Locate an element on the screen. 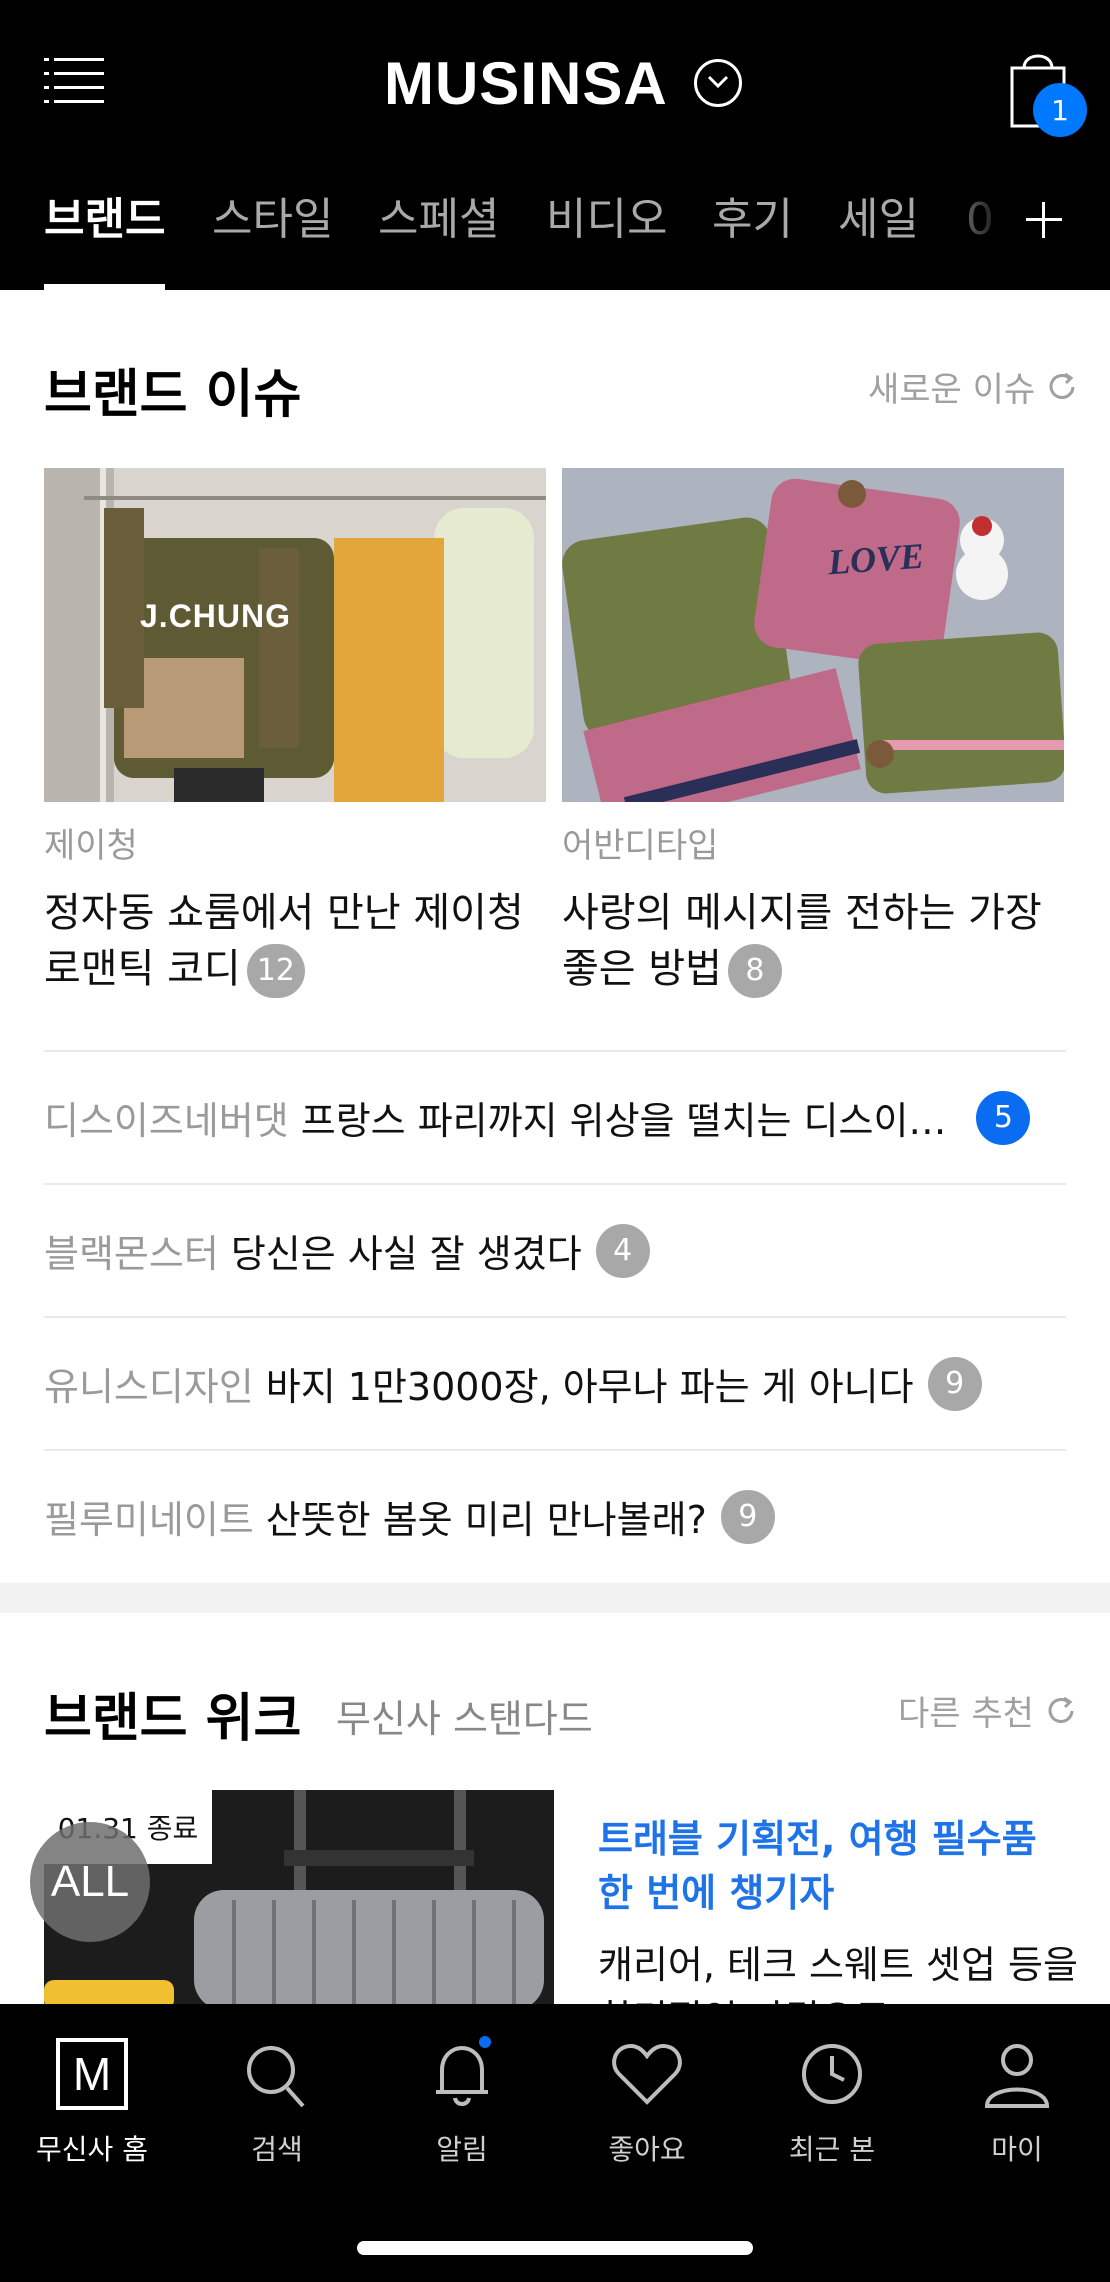 Image resolution: width=1110 pixels, height=2282 pixels. nav-likes: 좋아요 is located at coordinates (647, 2101).